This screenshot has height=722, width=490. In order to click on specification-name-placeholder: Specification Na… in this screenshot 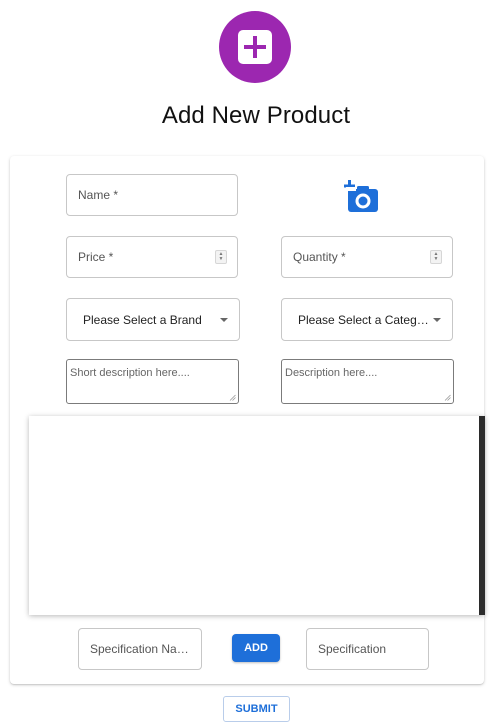, I will do `click(139, 649)`.